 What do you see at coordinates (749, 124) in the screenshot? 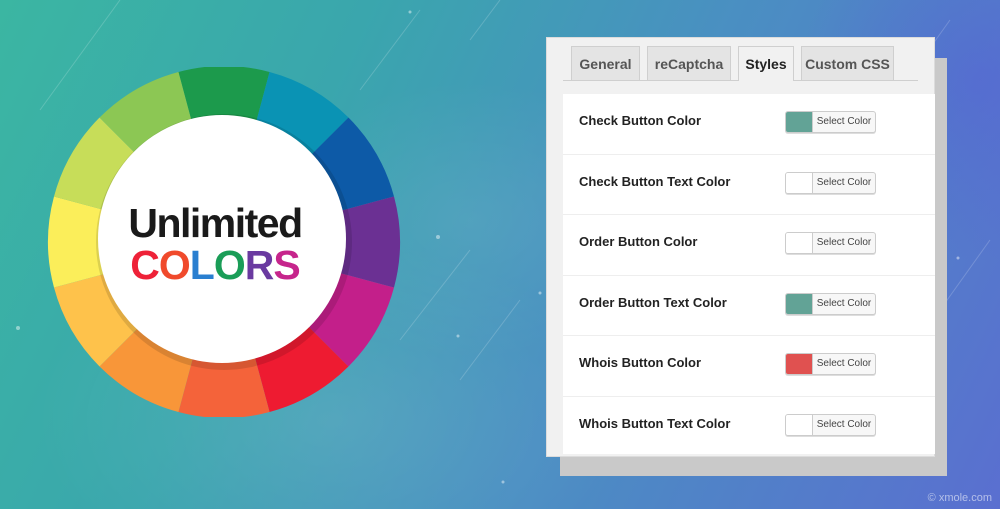
I see `setting-row-check-button-color: Check Button Color Select Color` at bounding box center [749, 124].